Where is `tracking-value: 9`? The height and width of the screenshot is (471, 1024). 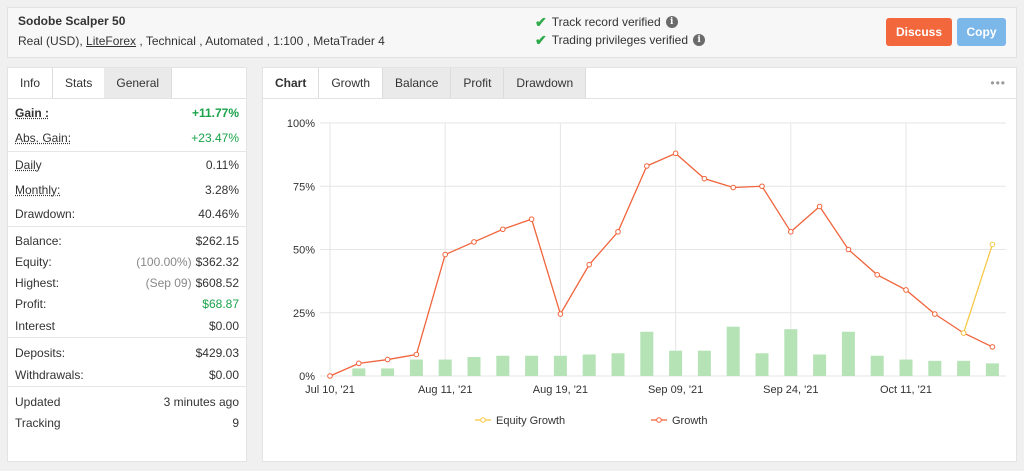 tracking-value: 9 is located at coordinates (235, 422).